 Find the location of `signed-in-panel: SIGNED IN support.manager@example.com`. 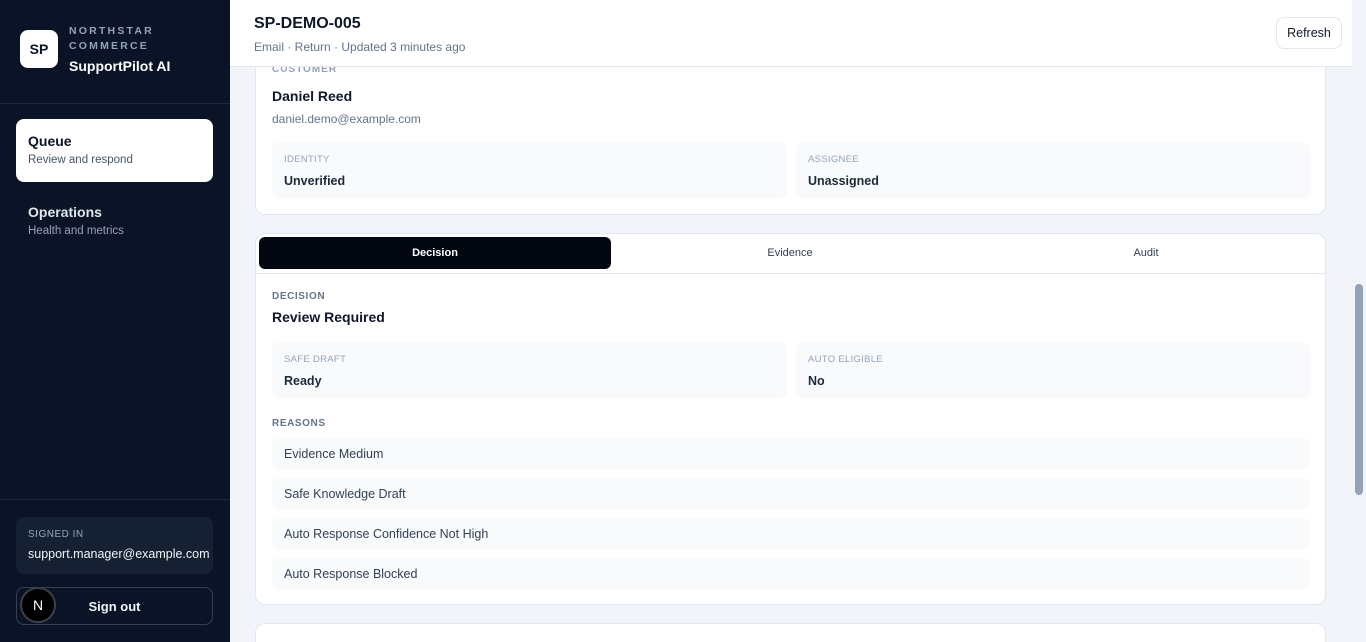

signed-in-panel: SIGNED IN support.manager@example.com is located at coordinates (114, 545).